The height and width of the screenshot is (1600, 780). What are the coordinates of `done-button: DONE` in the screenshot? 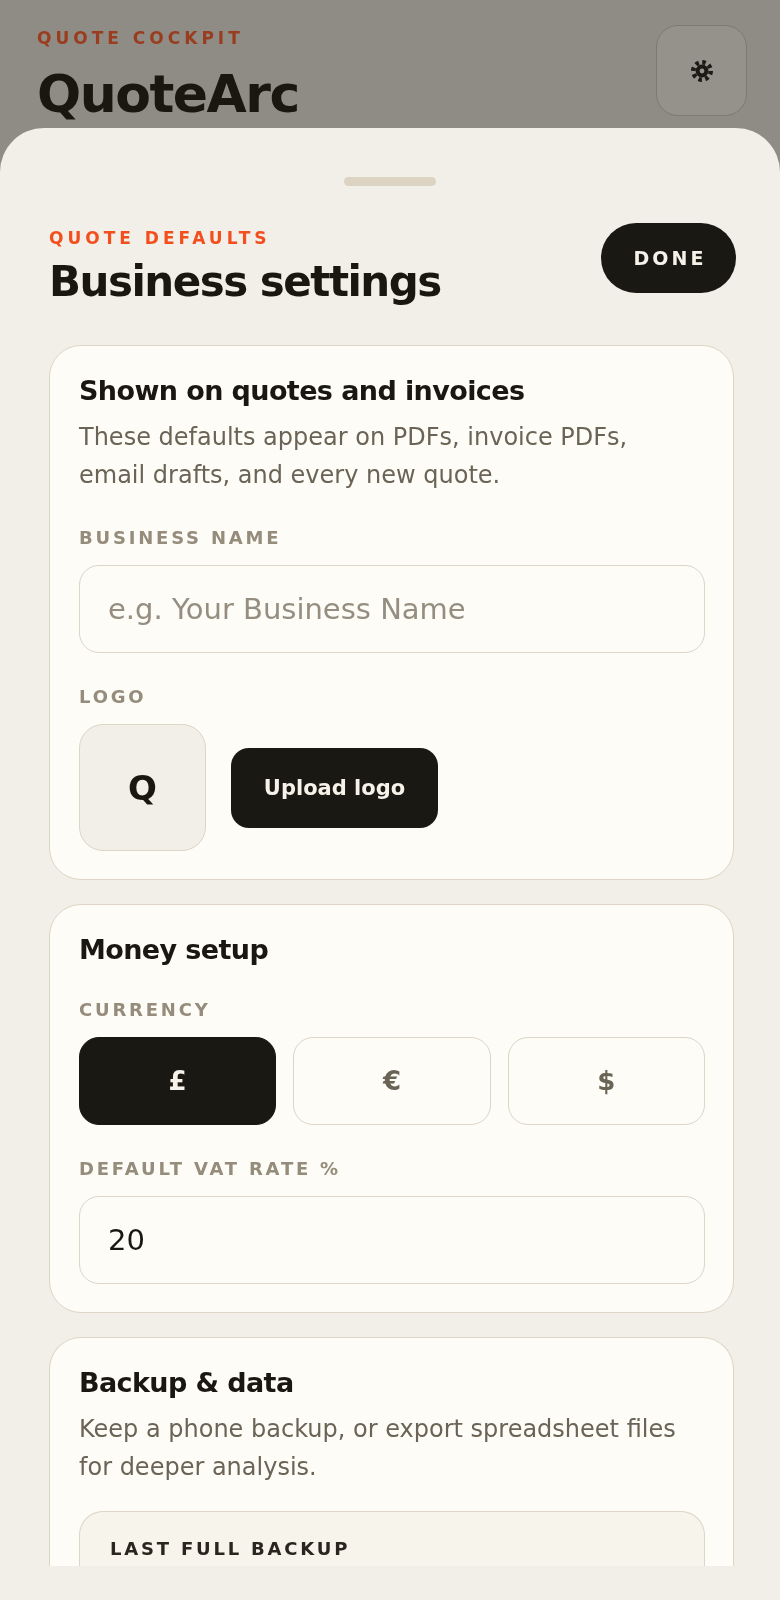 It's located at (668, 258).